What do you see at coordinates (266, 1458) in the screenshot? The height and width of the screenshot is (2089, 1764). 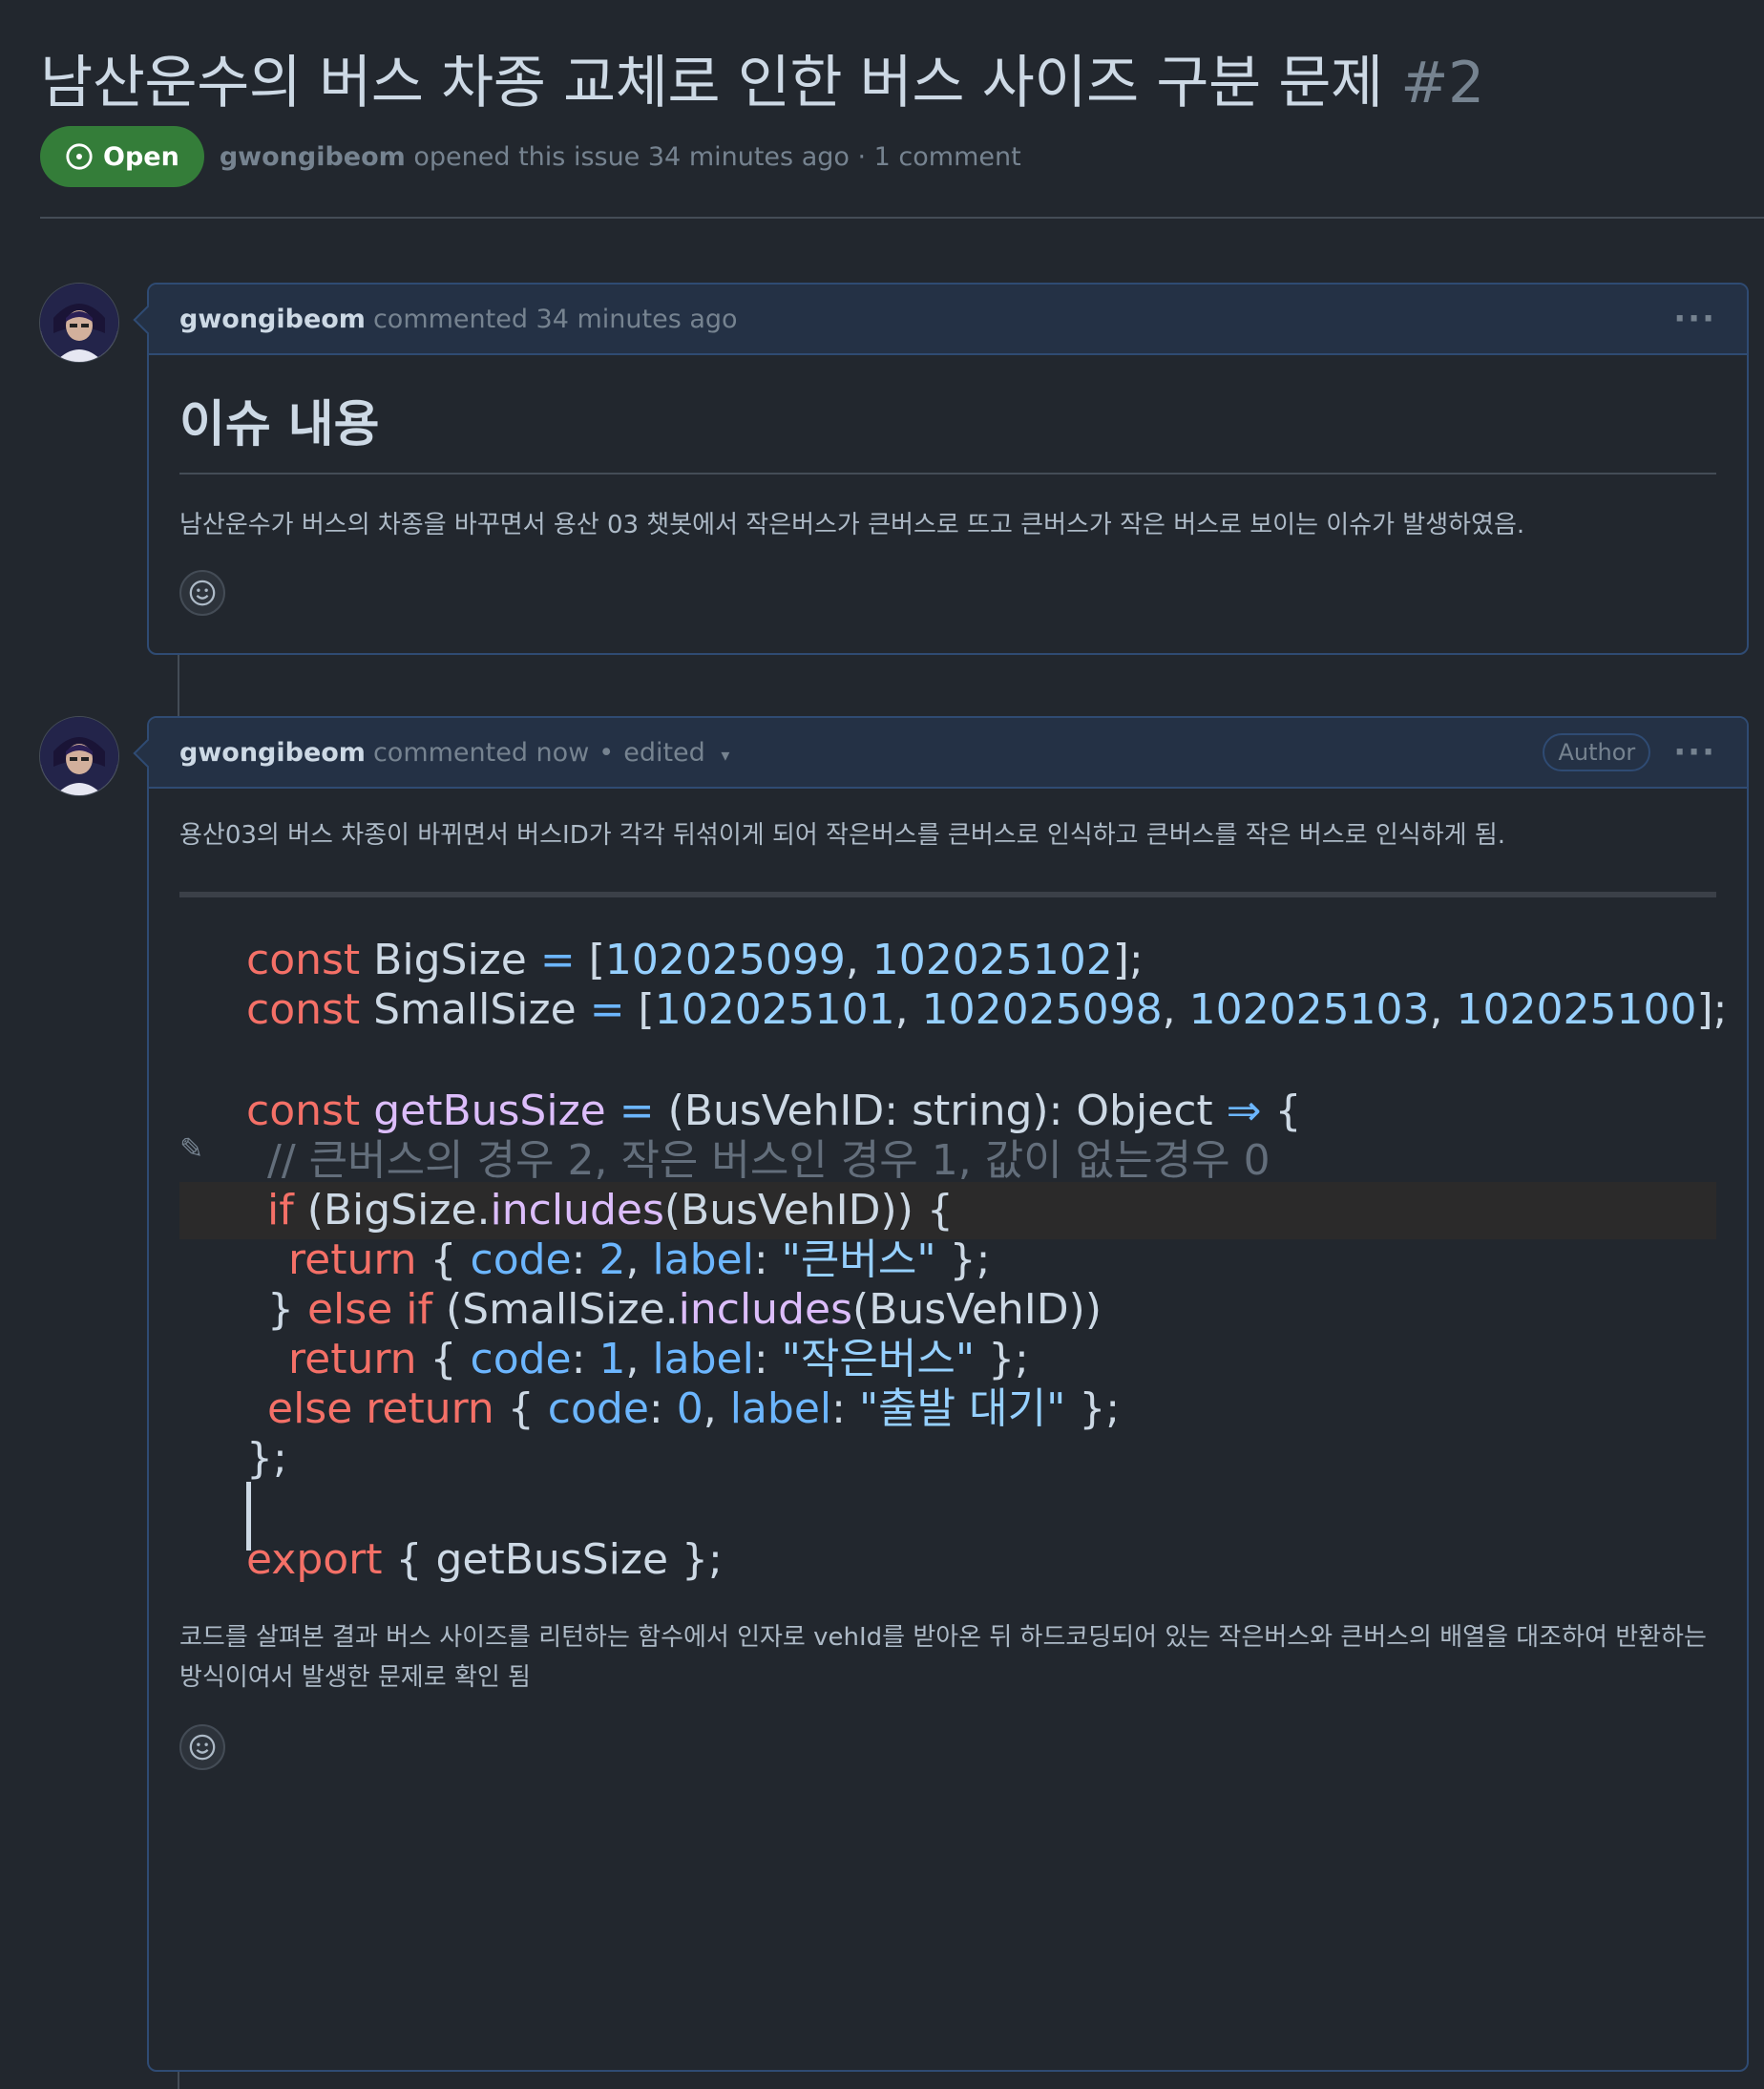 I see `code-line: };` at bounding box center [266, 1458].